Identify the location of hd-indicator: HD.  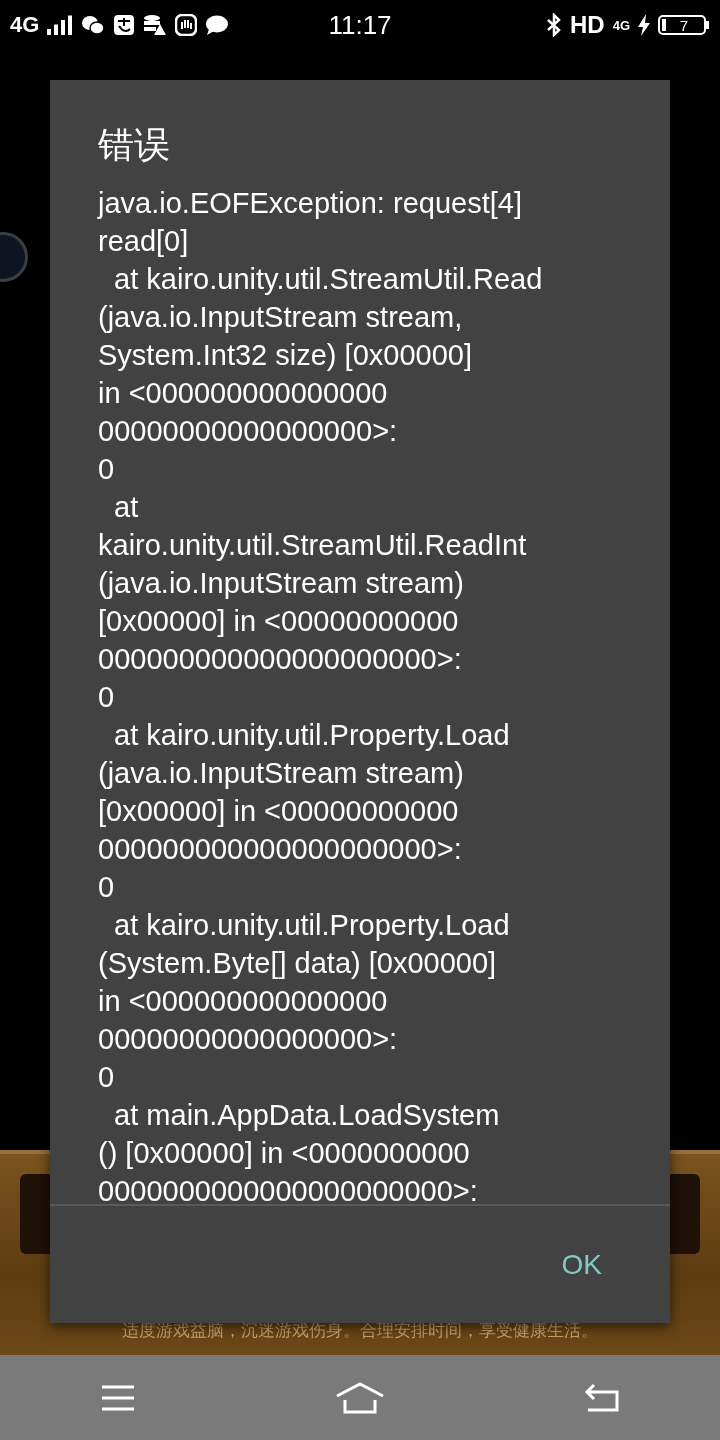
(587, 25).